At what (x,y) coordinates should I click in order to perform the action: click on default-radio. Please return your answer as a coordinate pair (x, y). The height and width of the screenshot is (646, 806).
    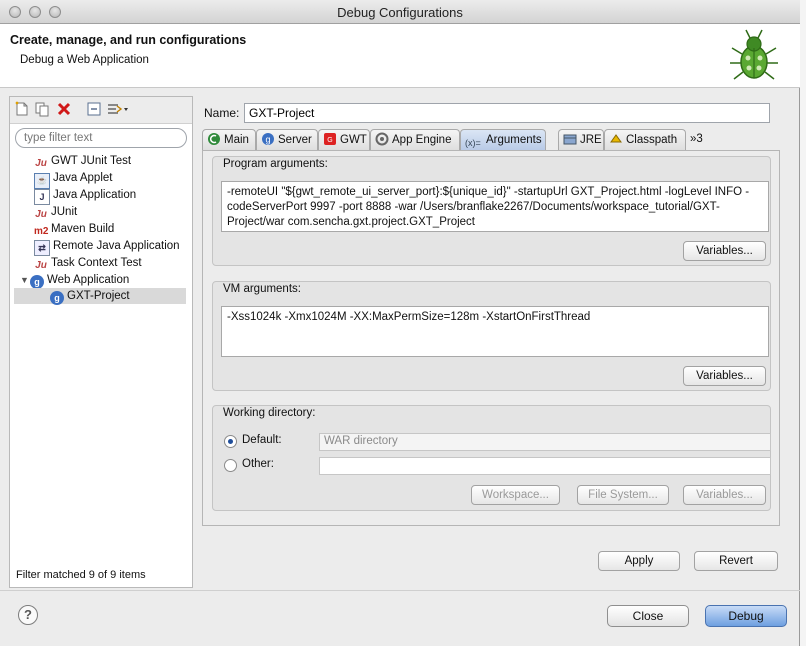
    Looking at the image, I should click on (230, 441).